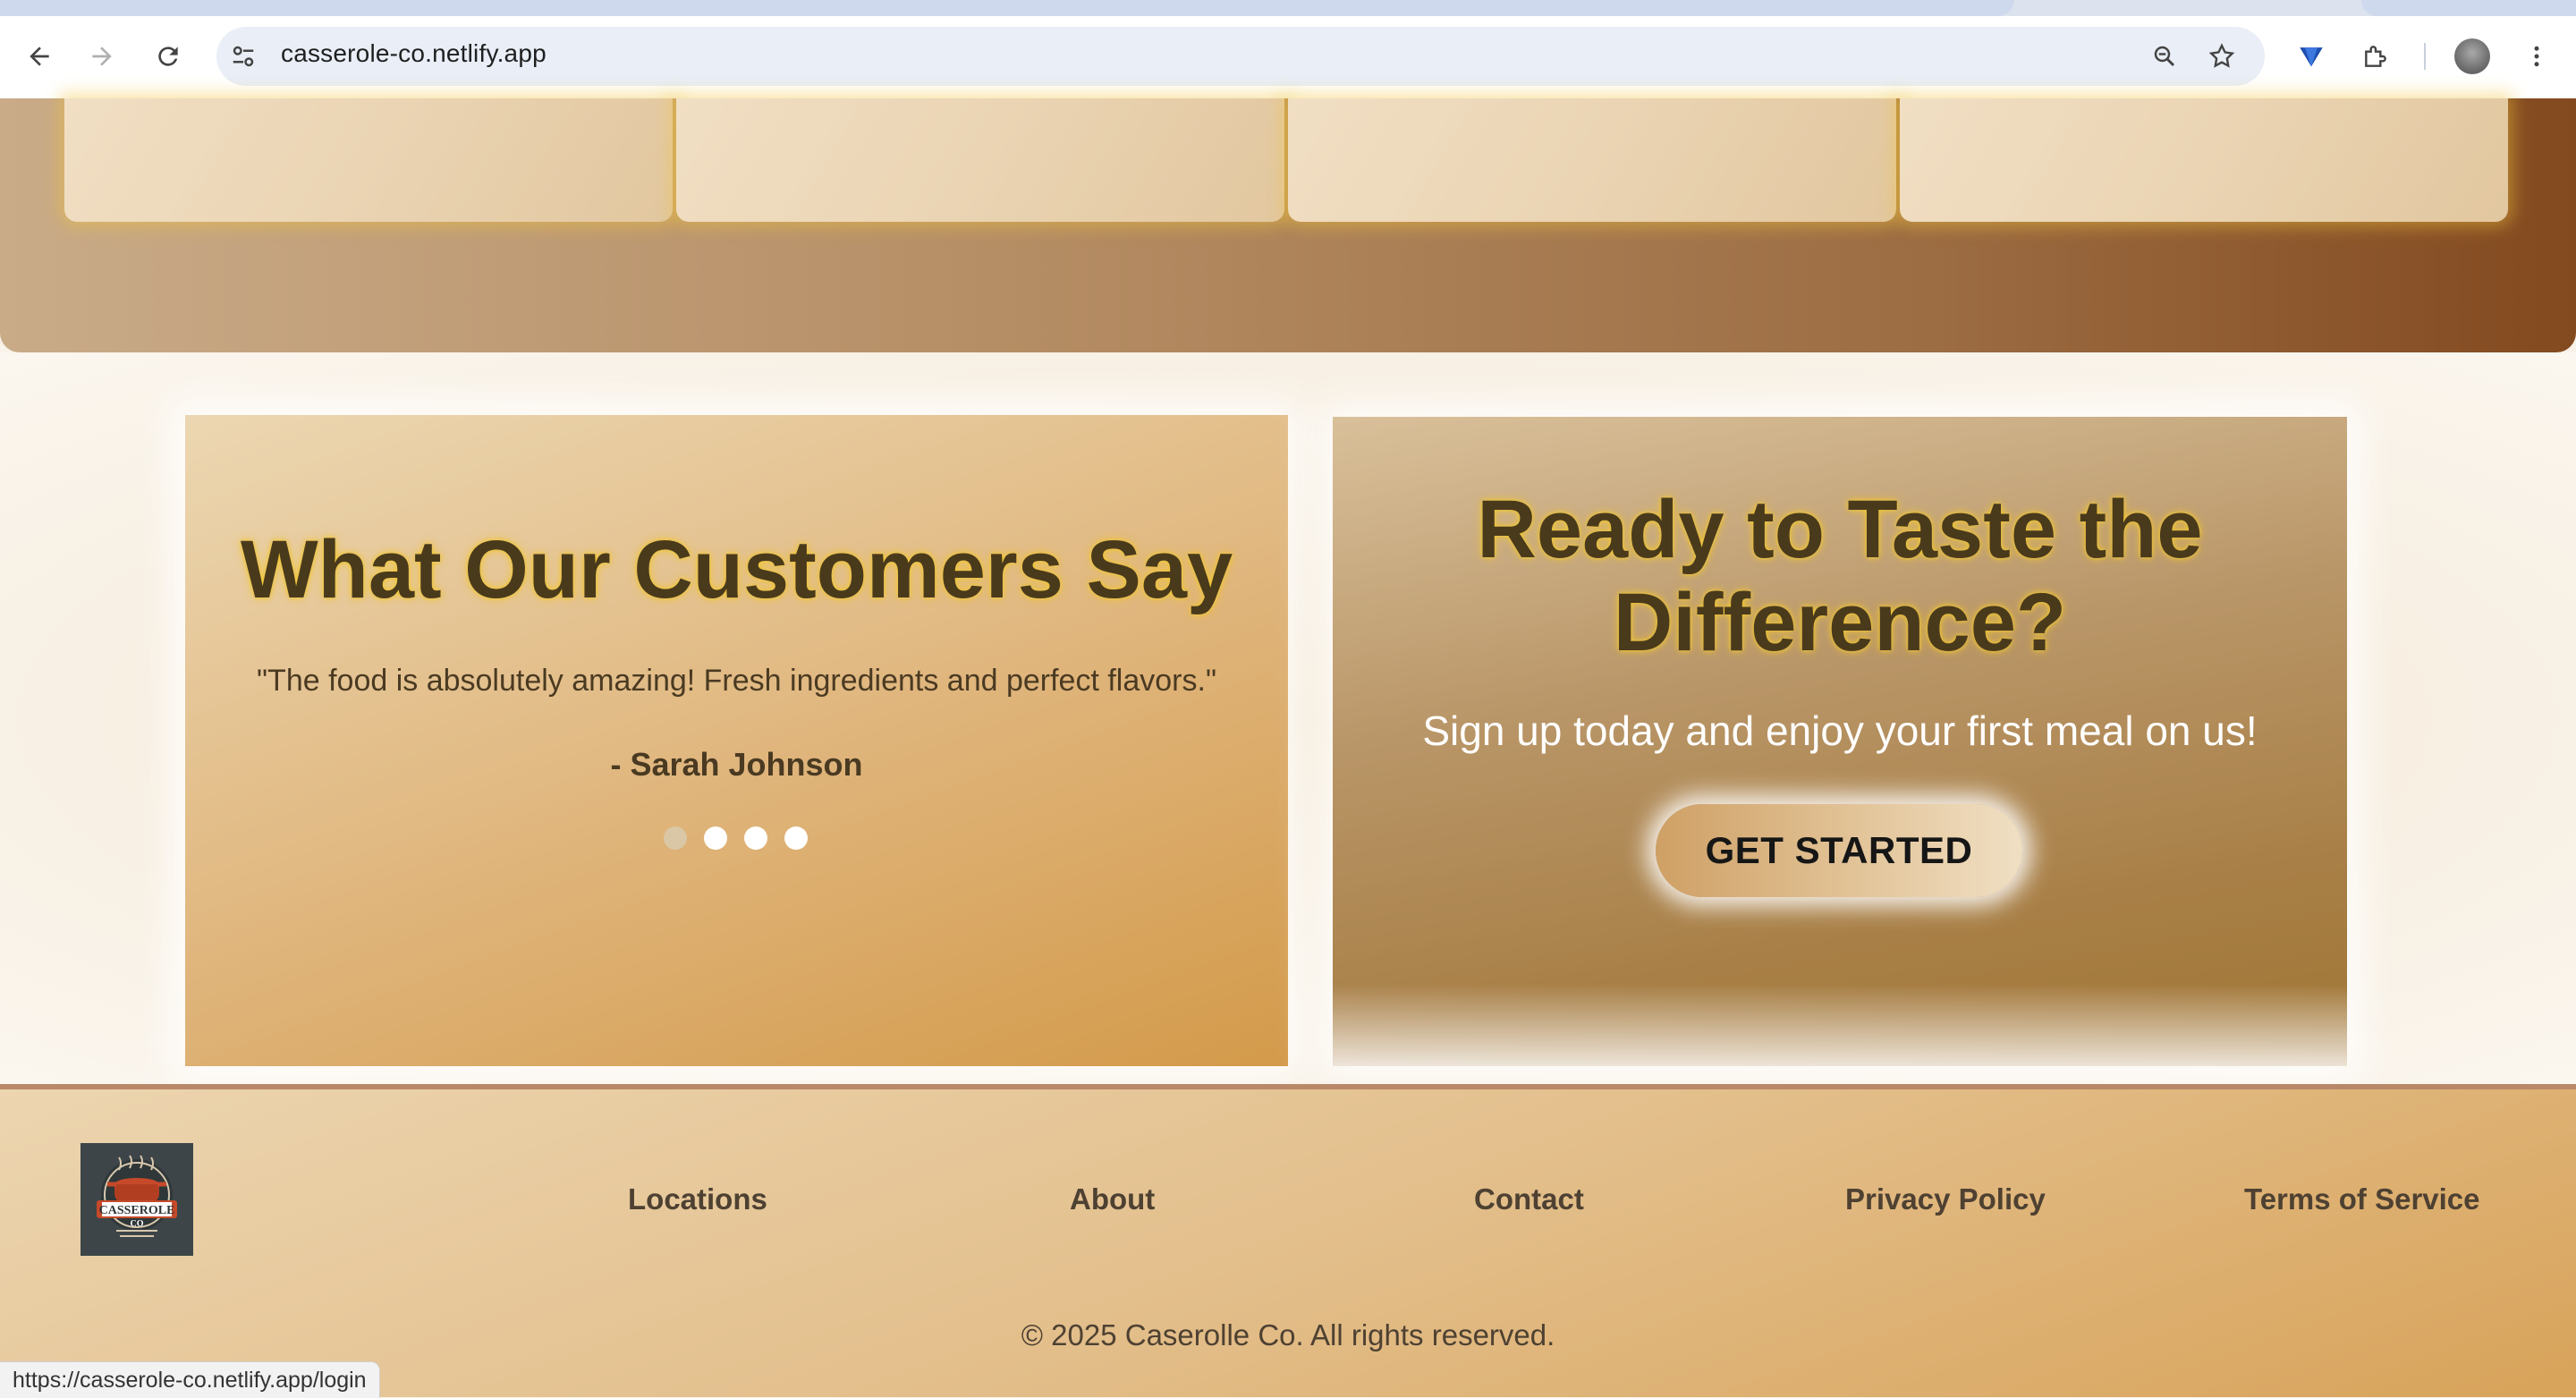  Describe the element at coordinates (736, 569) in the screenshot. I see `testimonials-title: What Our Customers Say` at that location.